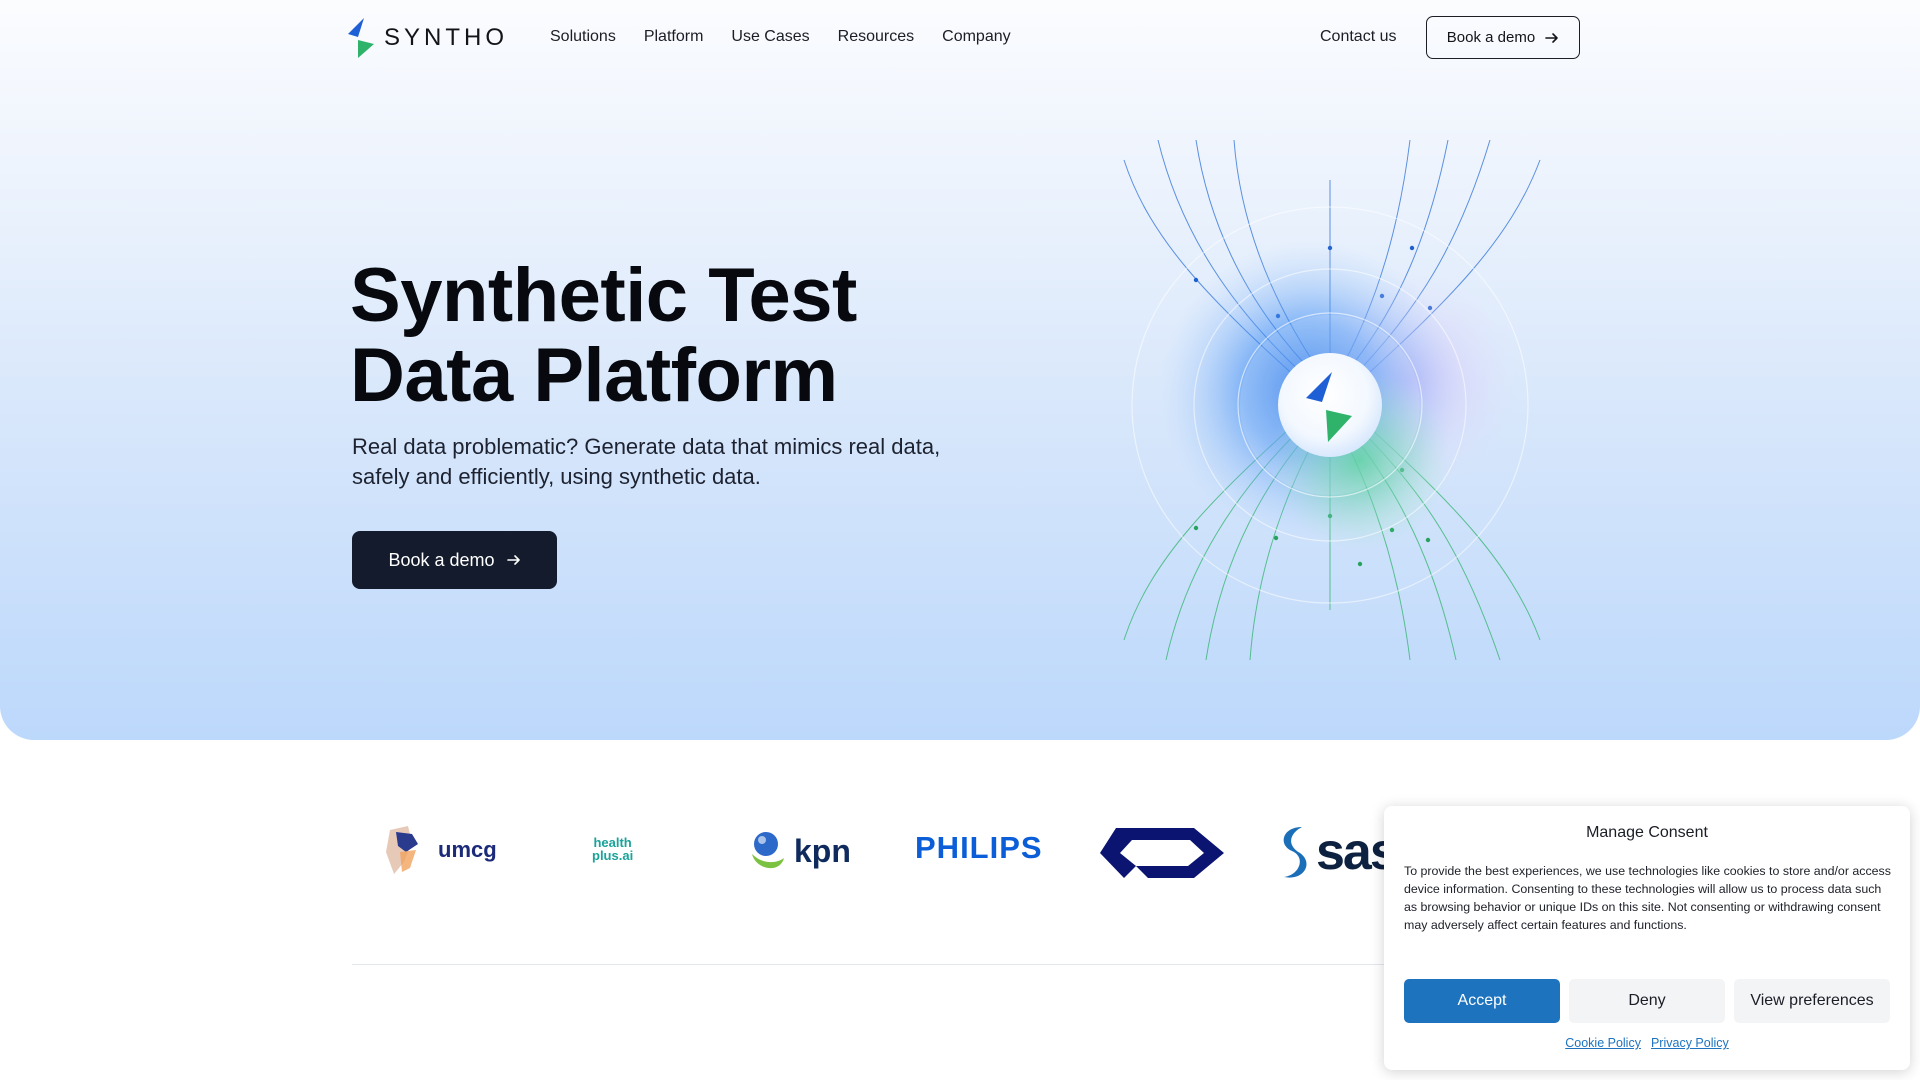  What do you see at coordinates (613, 855) in the screenshot?
I see `healthplus-line2: plus.ai` at bounding box center [613, 855].